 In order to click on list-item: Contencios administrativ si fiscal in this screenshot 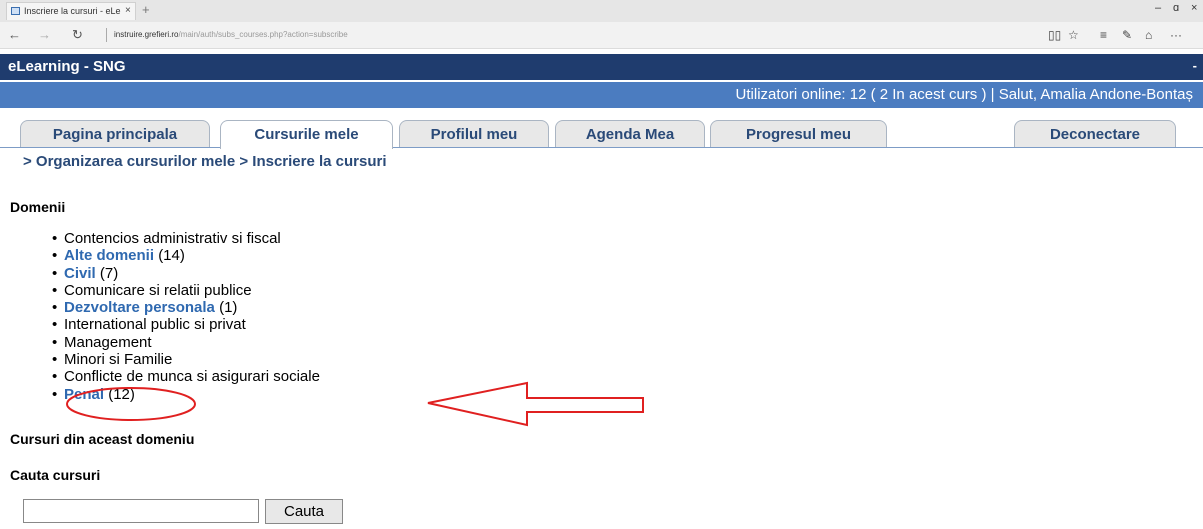, I will do `click(186, 239)`.